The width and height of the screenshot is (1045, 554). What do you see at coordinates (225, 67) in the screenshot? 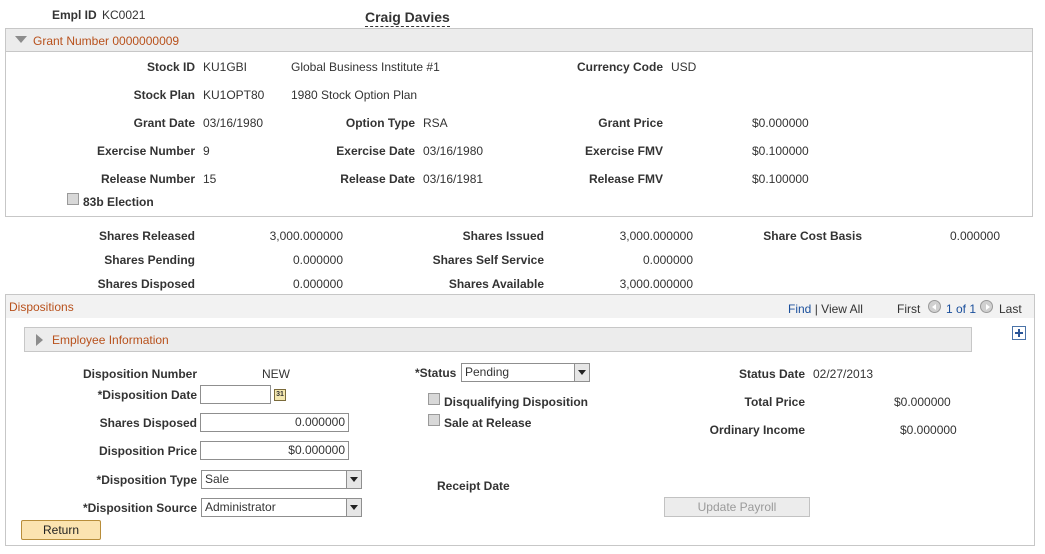
I see `stock-id-value: KU1GBI` at bounding box center [225, 67].